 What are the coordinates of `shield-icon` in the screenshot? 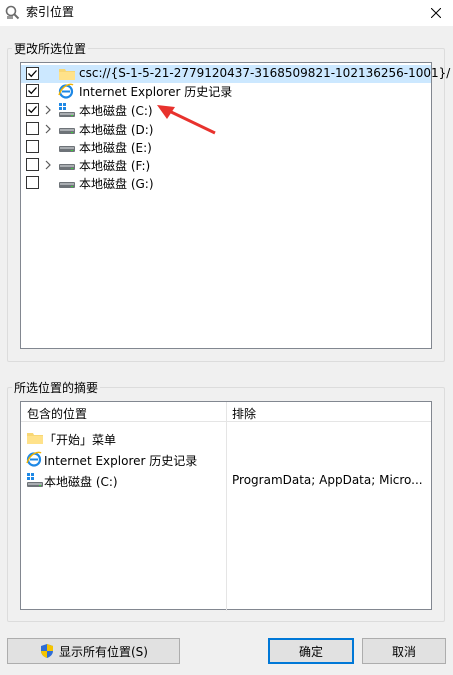 It's located at (47, 651).